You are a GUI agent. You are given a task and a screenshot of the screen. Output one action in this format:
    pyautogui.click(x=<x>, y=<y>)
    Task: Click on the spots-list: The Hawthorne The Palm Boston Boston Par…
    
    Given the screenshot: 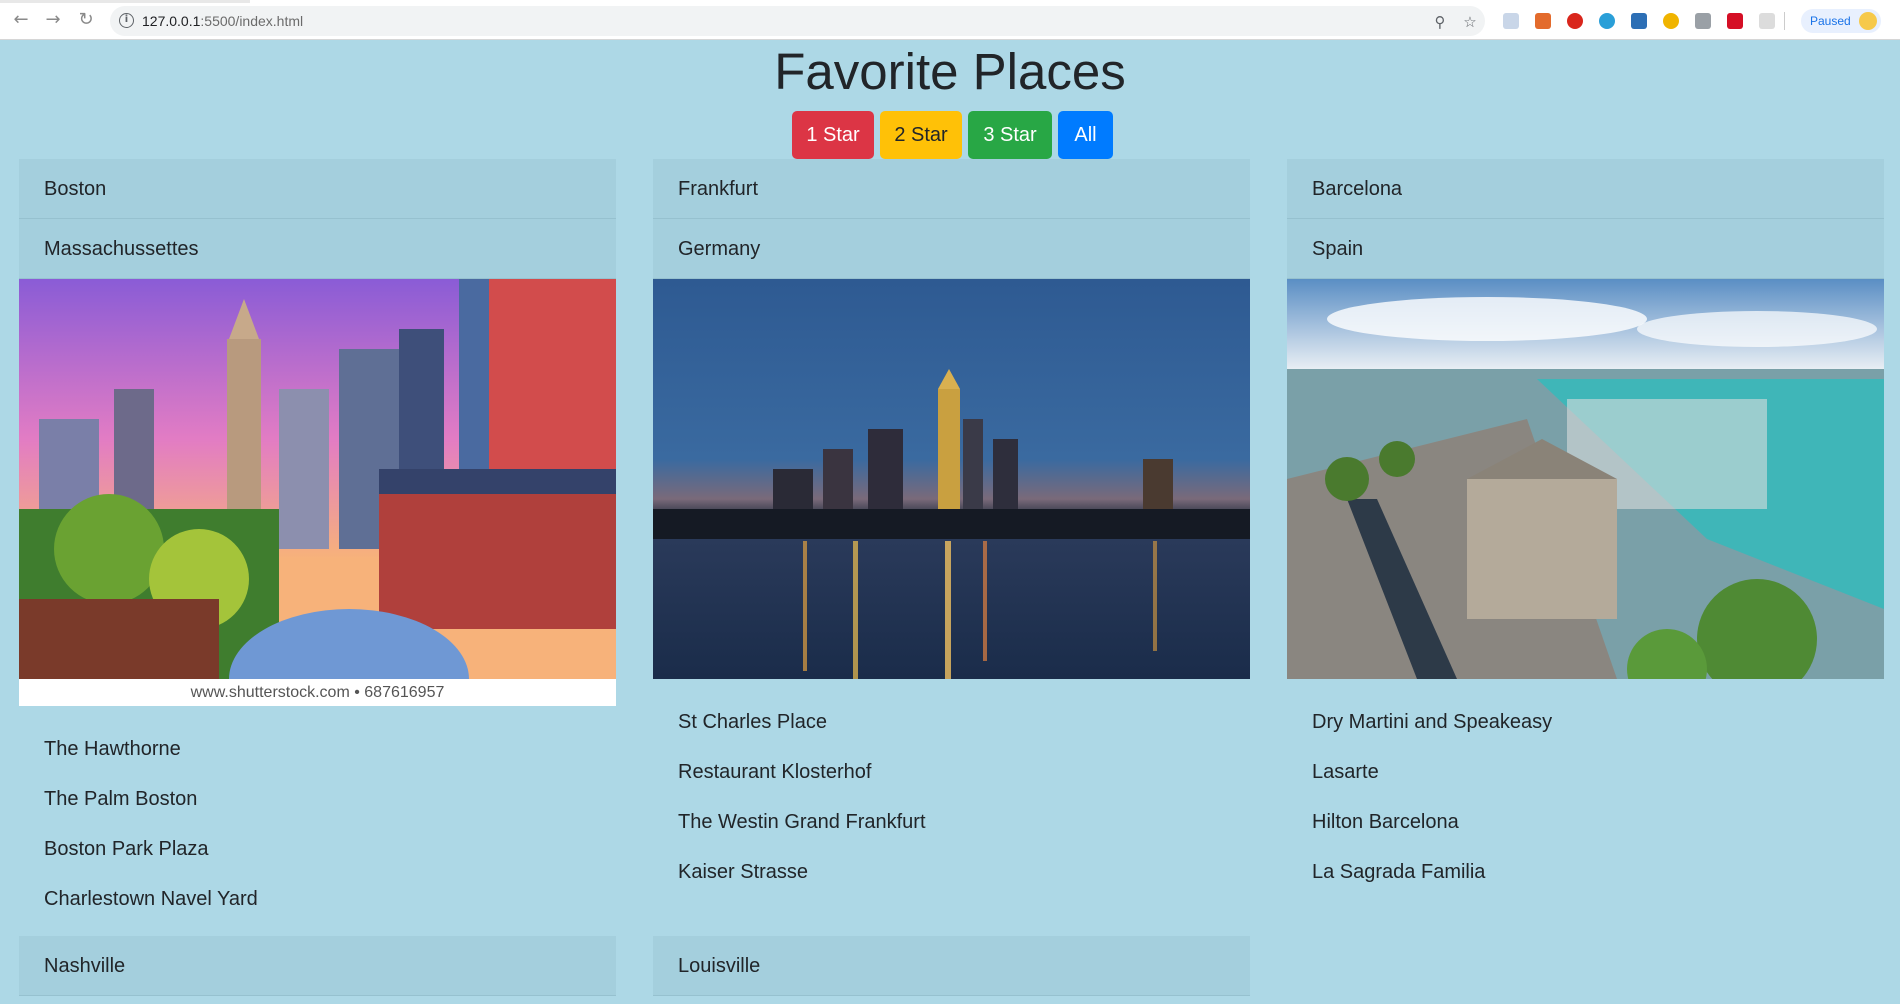 What is the action you would take?
    pyautogui.click(x=317, y=815)
    